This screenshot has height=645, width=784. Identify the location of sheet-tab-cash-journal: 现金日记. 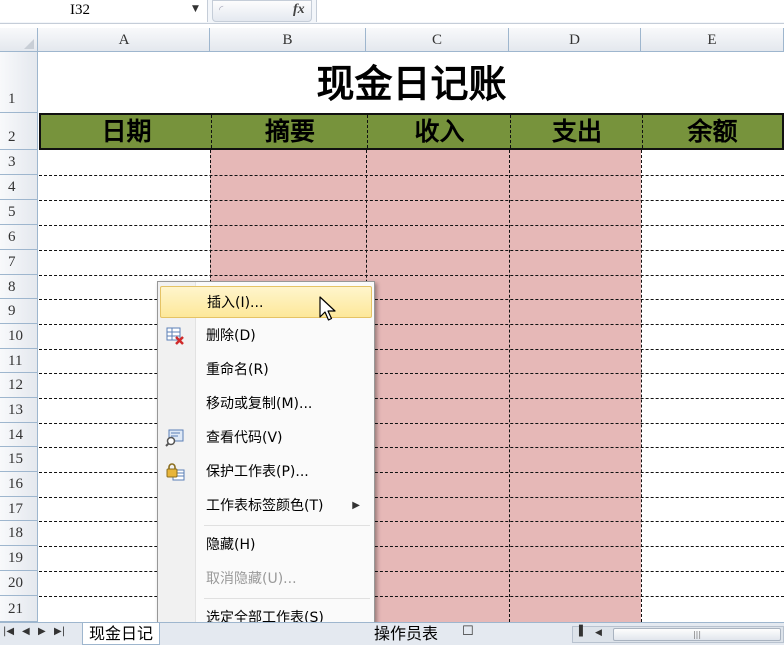
(121, 634).